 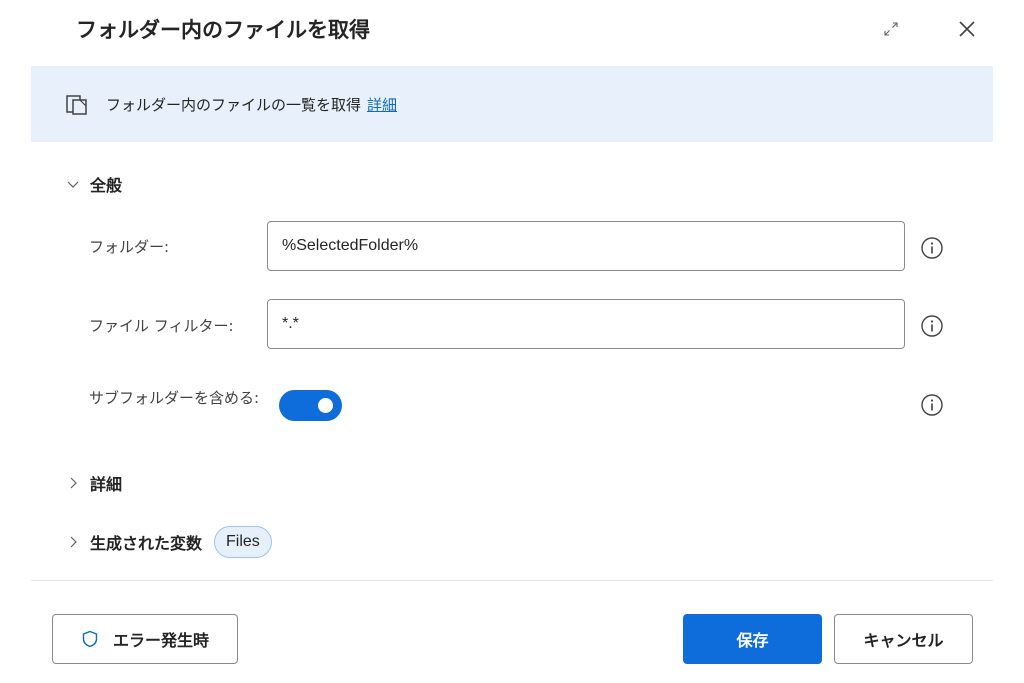 I want to click on section-general-toggle: 全般, so click(x=94, y=184).